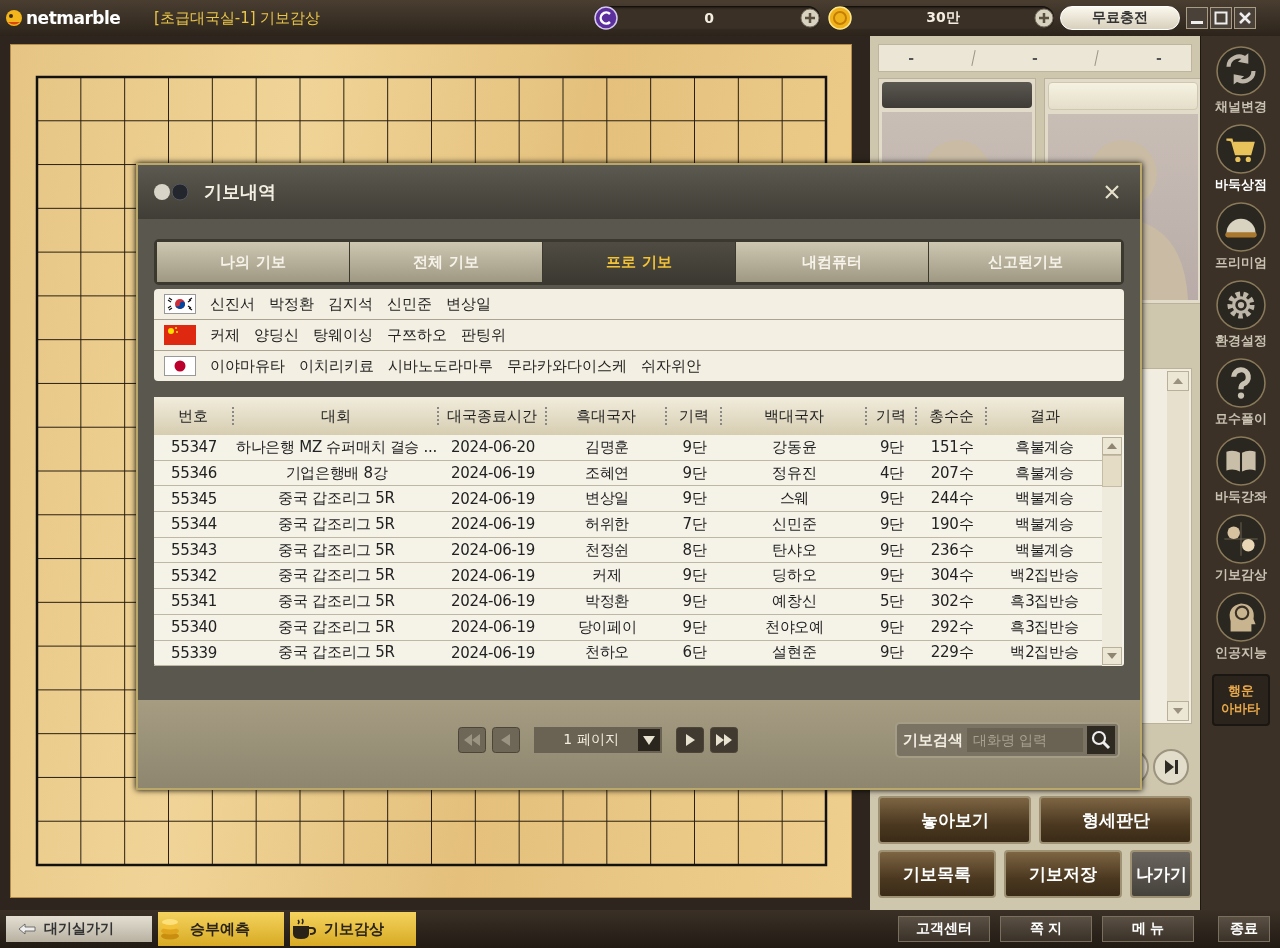 The height and width of the screenshot is (948, 1280). I want to click on tab: 프로 기보, so click(639, 262).